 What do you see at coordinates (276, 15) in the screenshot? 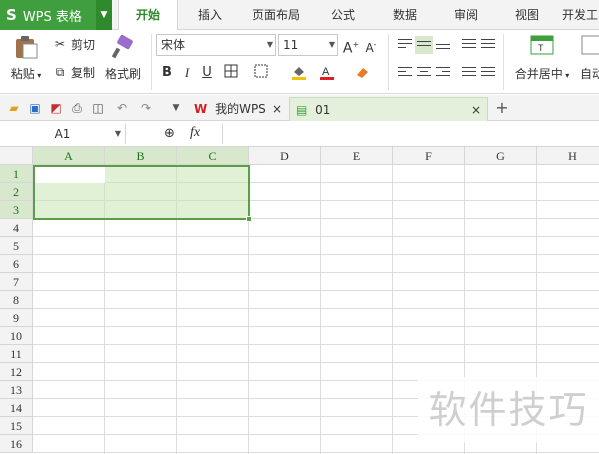
I see `tab-page-layout: 页面布局` at bounding box center [276, 15].